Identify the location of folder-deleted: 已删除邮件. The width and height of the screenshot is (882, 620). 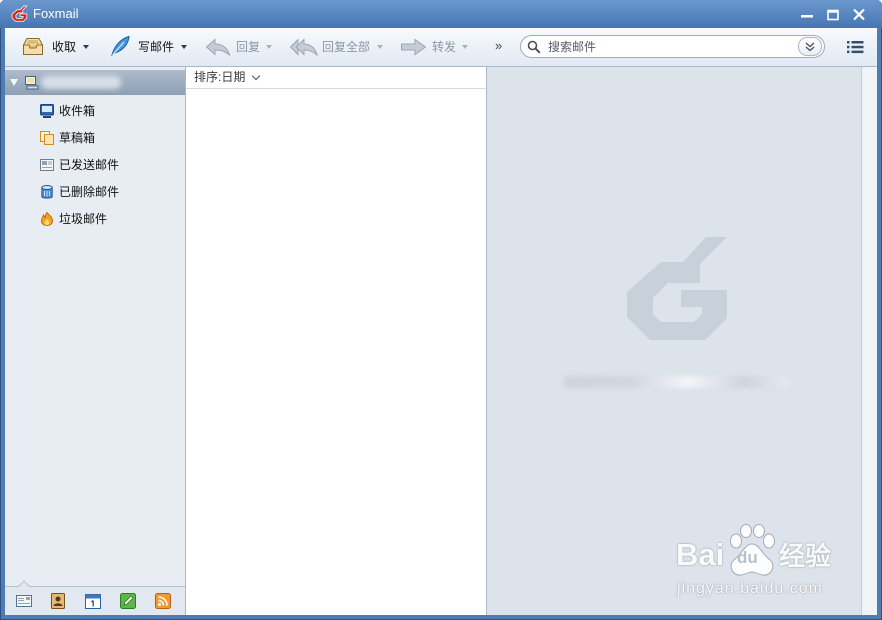
(95, 192).